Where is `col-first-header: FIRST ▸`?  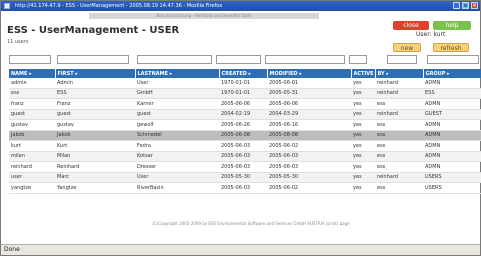
col-first-header: FIRST ▸ is located at coordinates (95, 73).